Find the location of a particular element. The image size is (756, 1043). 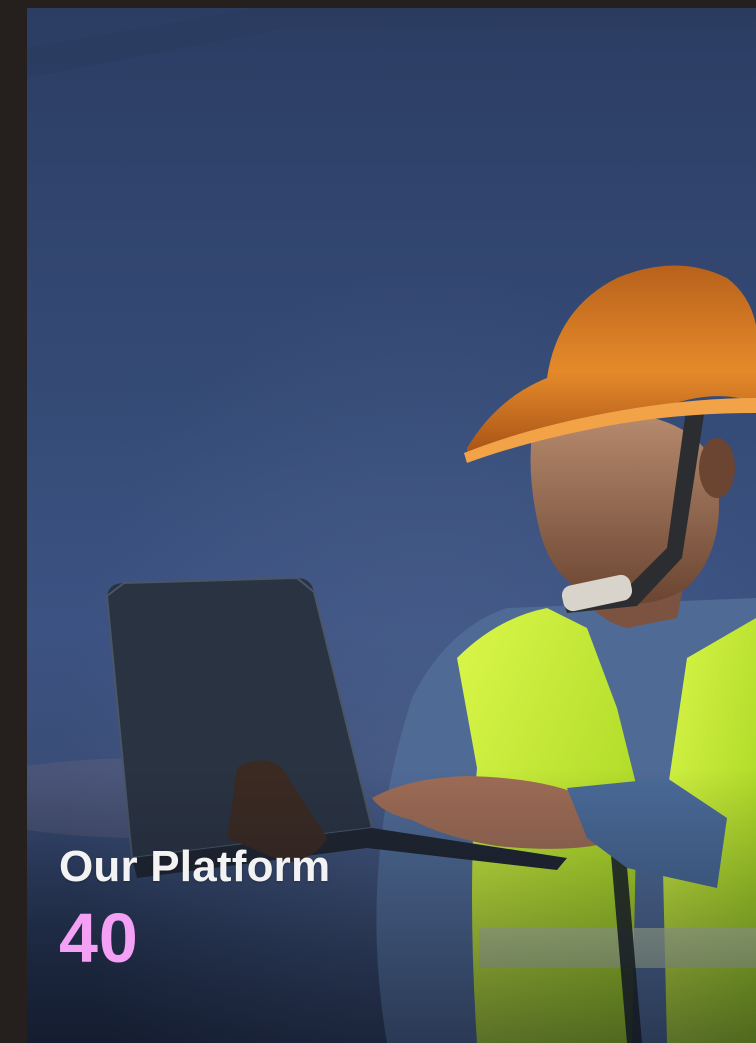

card-title: Our Platform is located at coordinates (195, 866).